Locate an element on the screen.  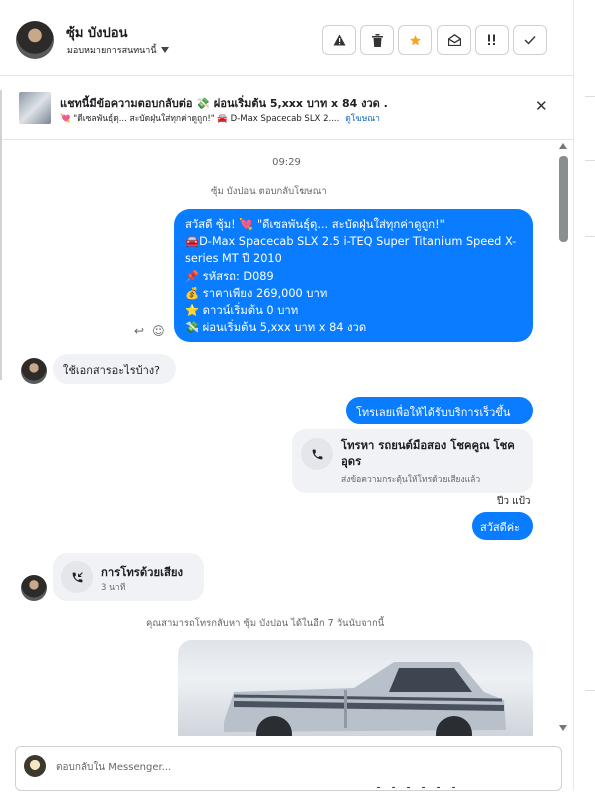
outgoing-message: สวัสดีค่ะ is located at coordinates (502, 526).